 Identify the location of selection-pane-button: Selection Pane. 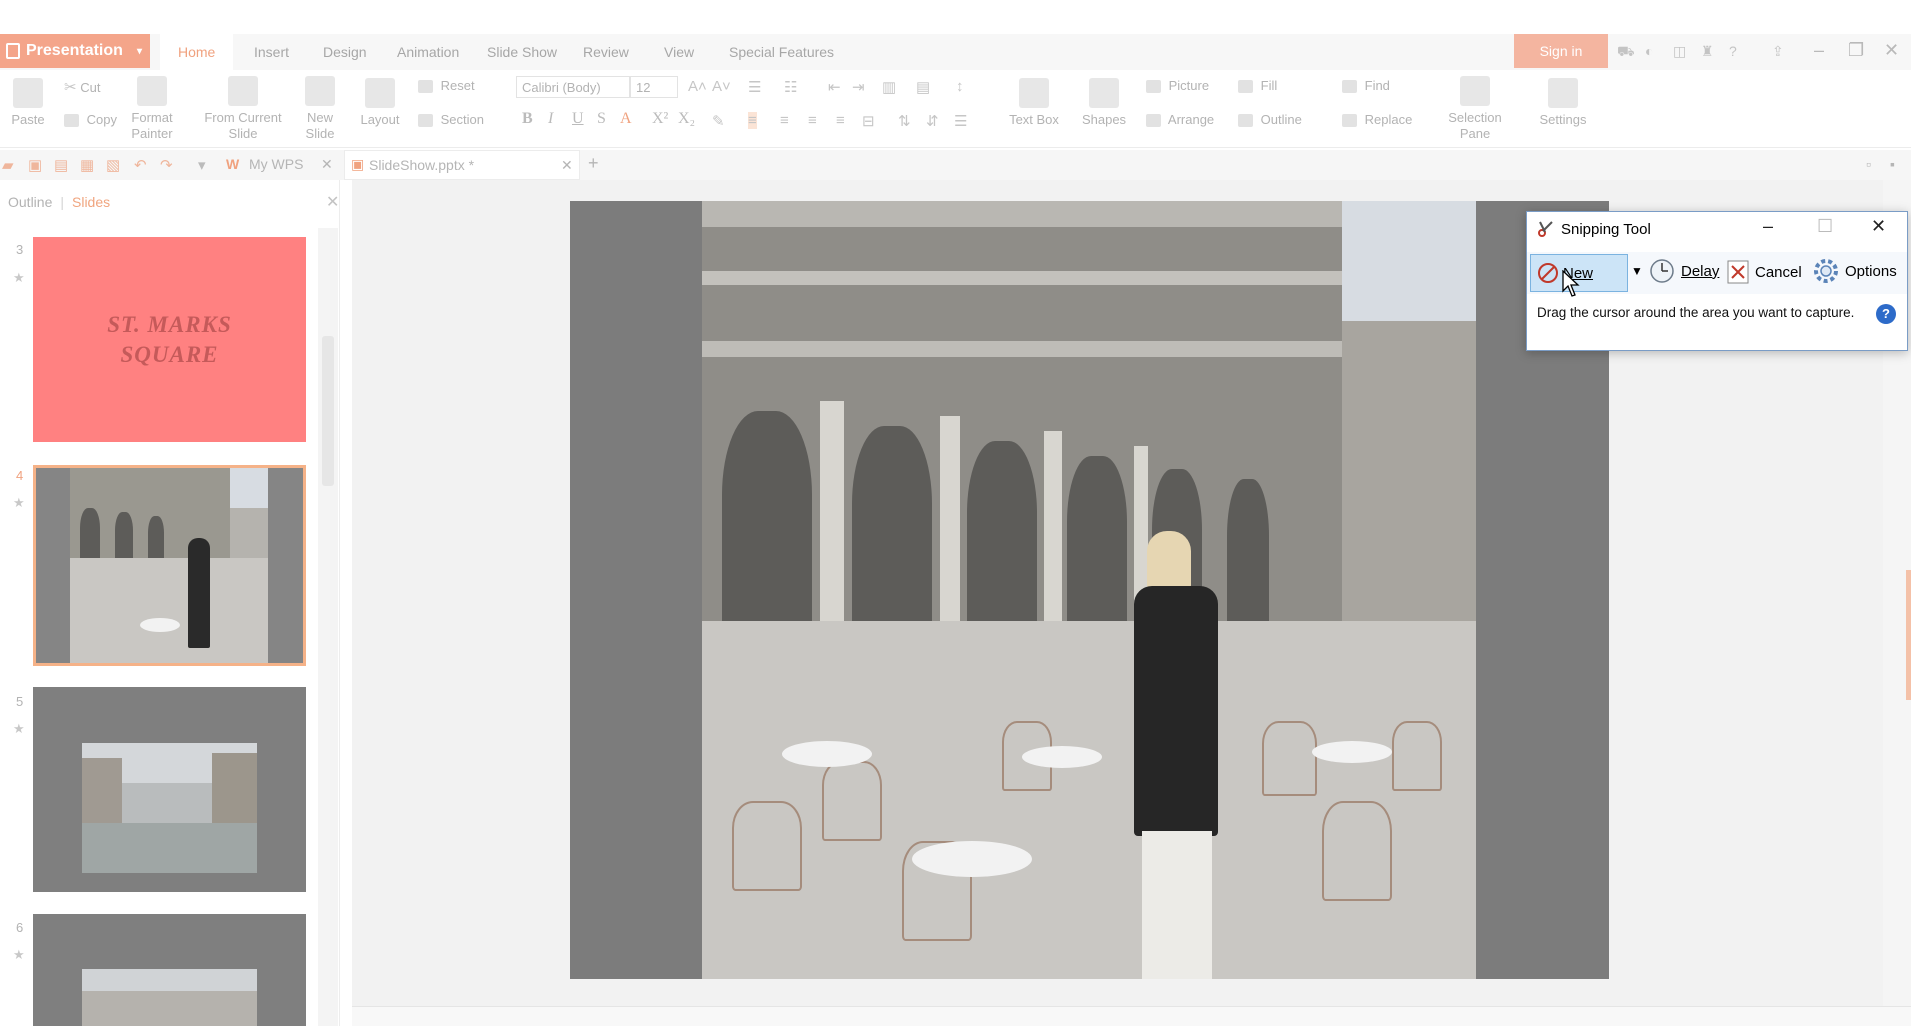
(1475, 109).